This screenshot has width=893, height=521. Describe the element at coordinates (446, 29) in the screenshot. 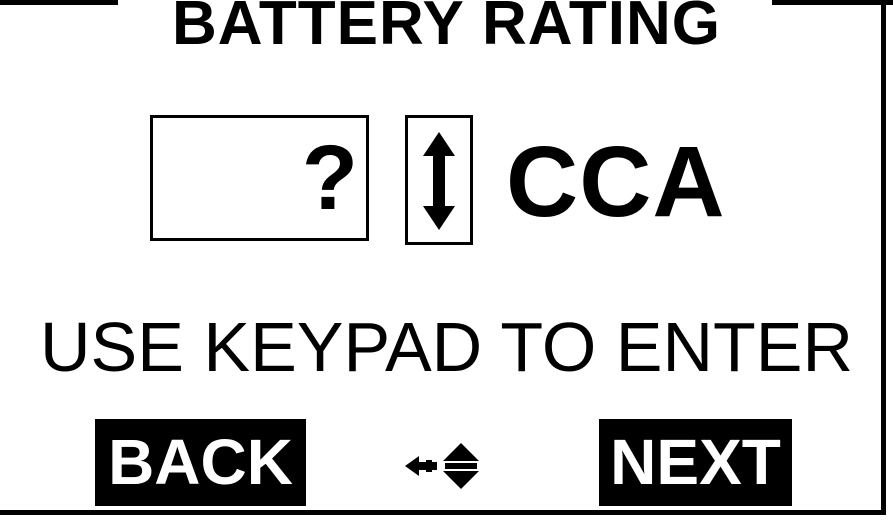

I see `page-title: BATTERY RATING` at that location.